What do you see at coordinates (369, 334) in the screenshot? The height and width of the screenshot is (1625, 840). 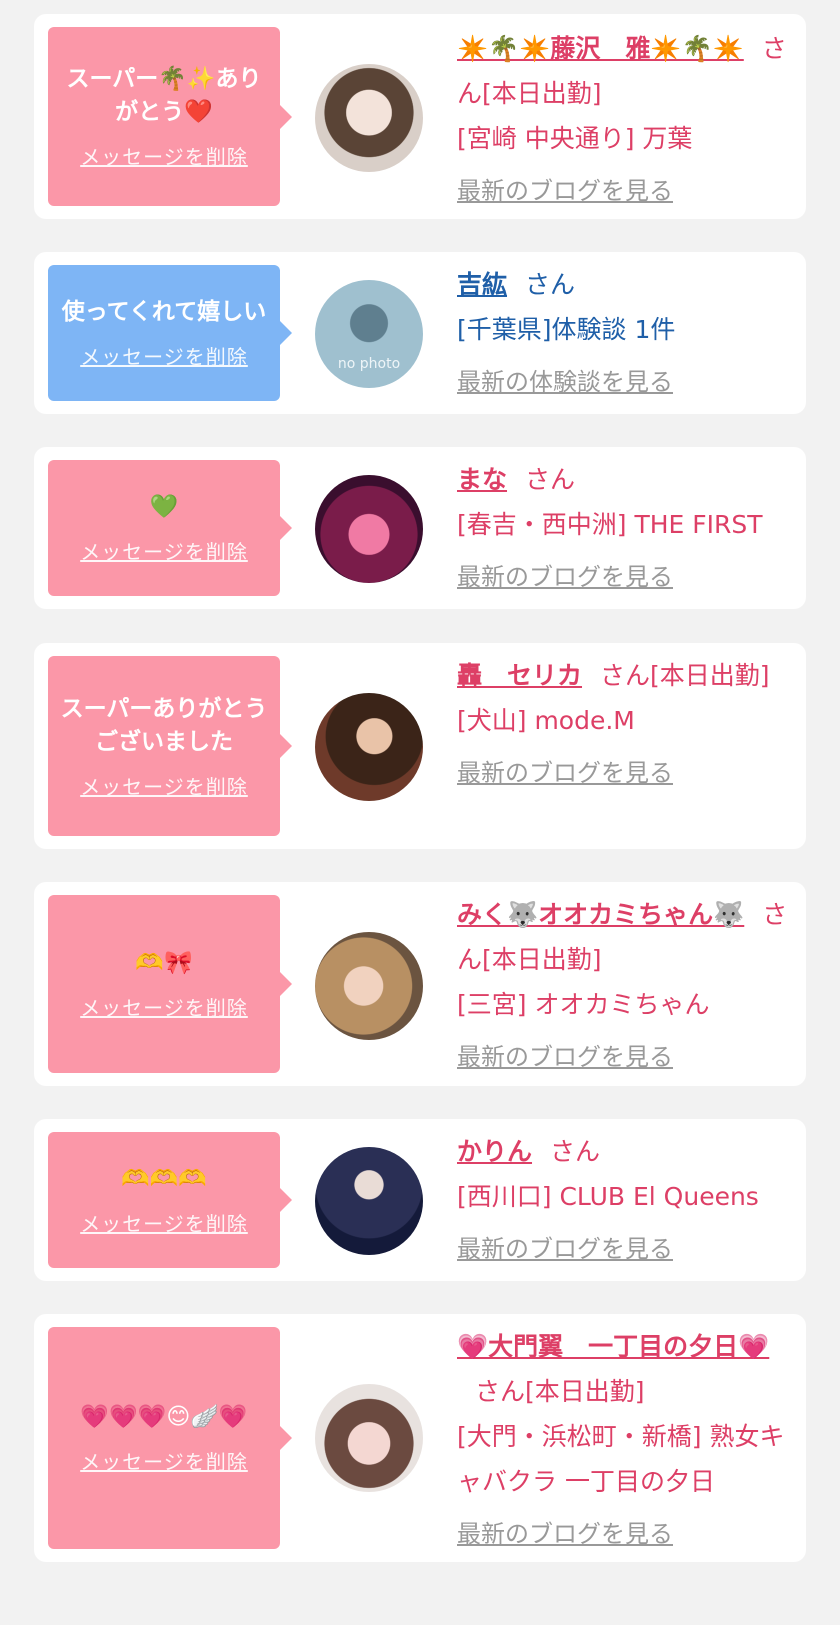 I see `avatar: no photo` at bounding box center [369, 334].